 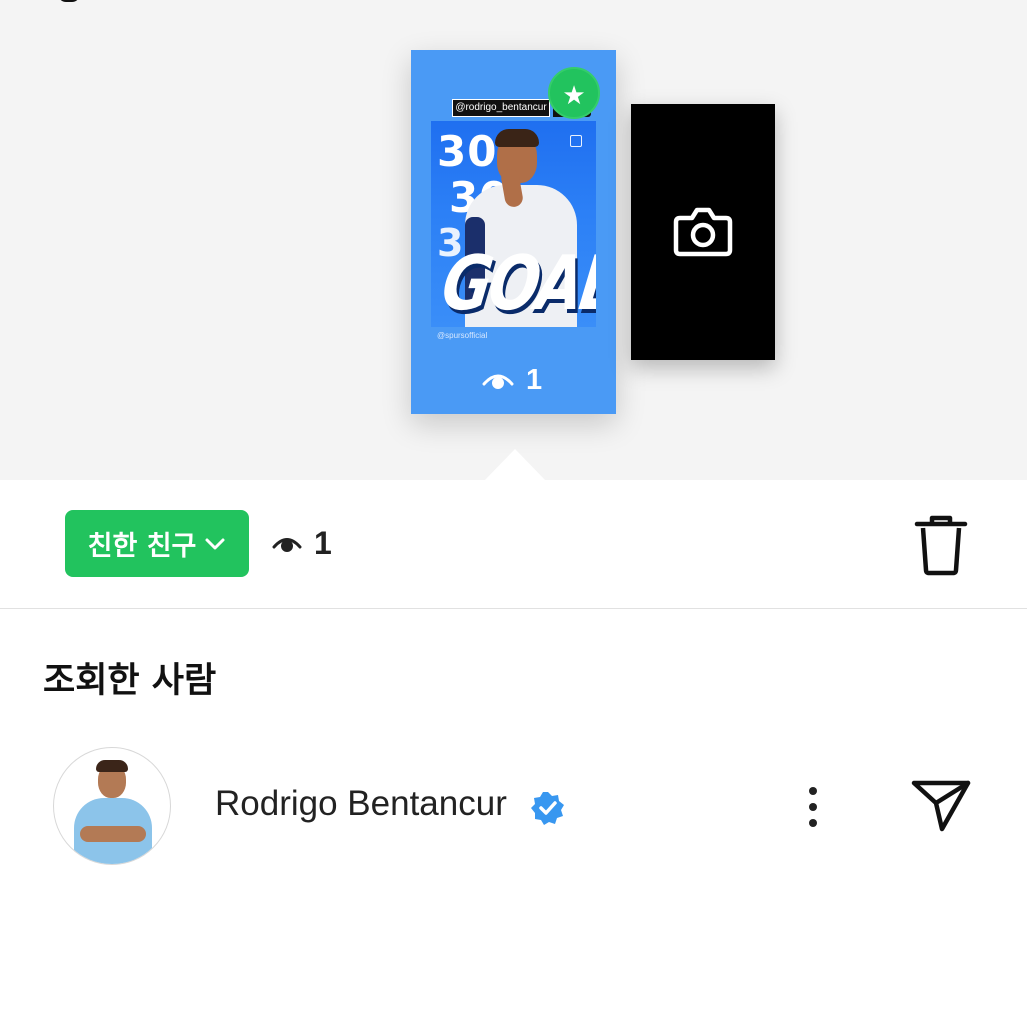 What do you see at coordinates (513, 608) in the screenshot?
I see `section-divider` at bounding box center [513, 608].